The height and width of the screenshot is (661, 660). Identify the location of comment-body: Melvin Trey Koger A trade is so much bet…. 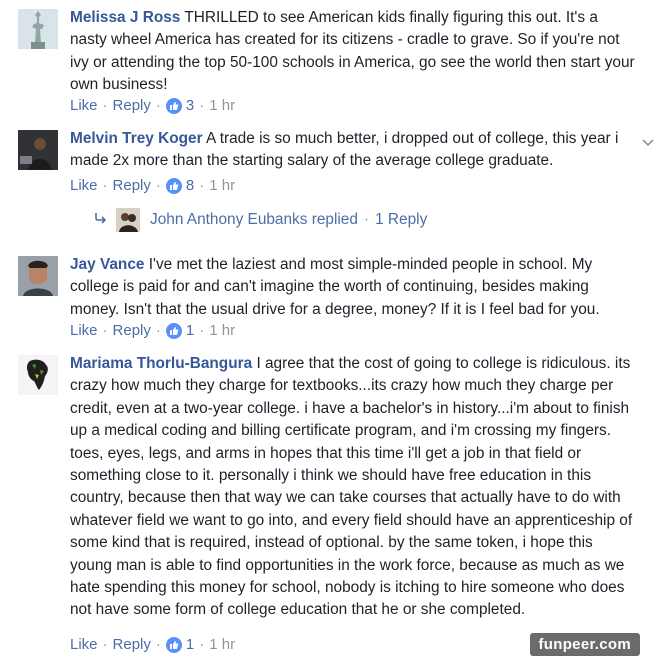
(354, 150).